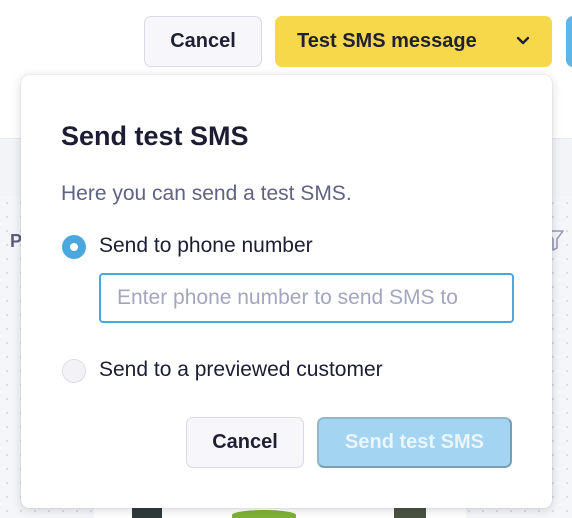 The image size is (572, 518). I want to click on dialog-description: Here you can send a test SMS., so click(206, 193).